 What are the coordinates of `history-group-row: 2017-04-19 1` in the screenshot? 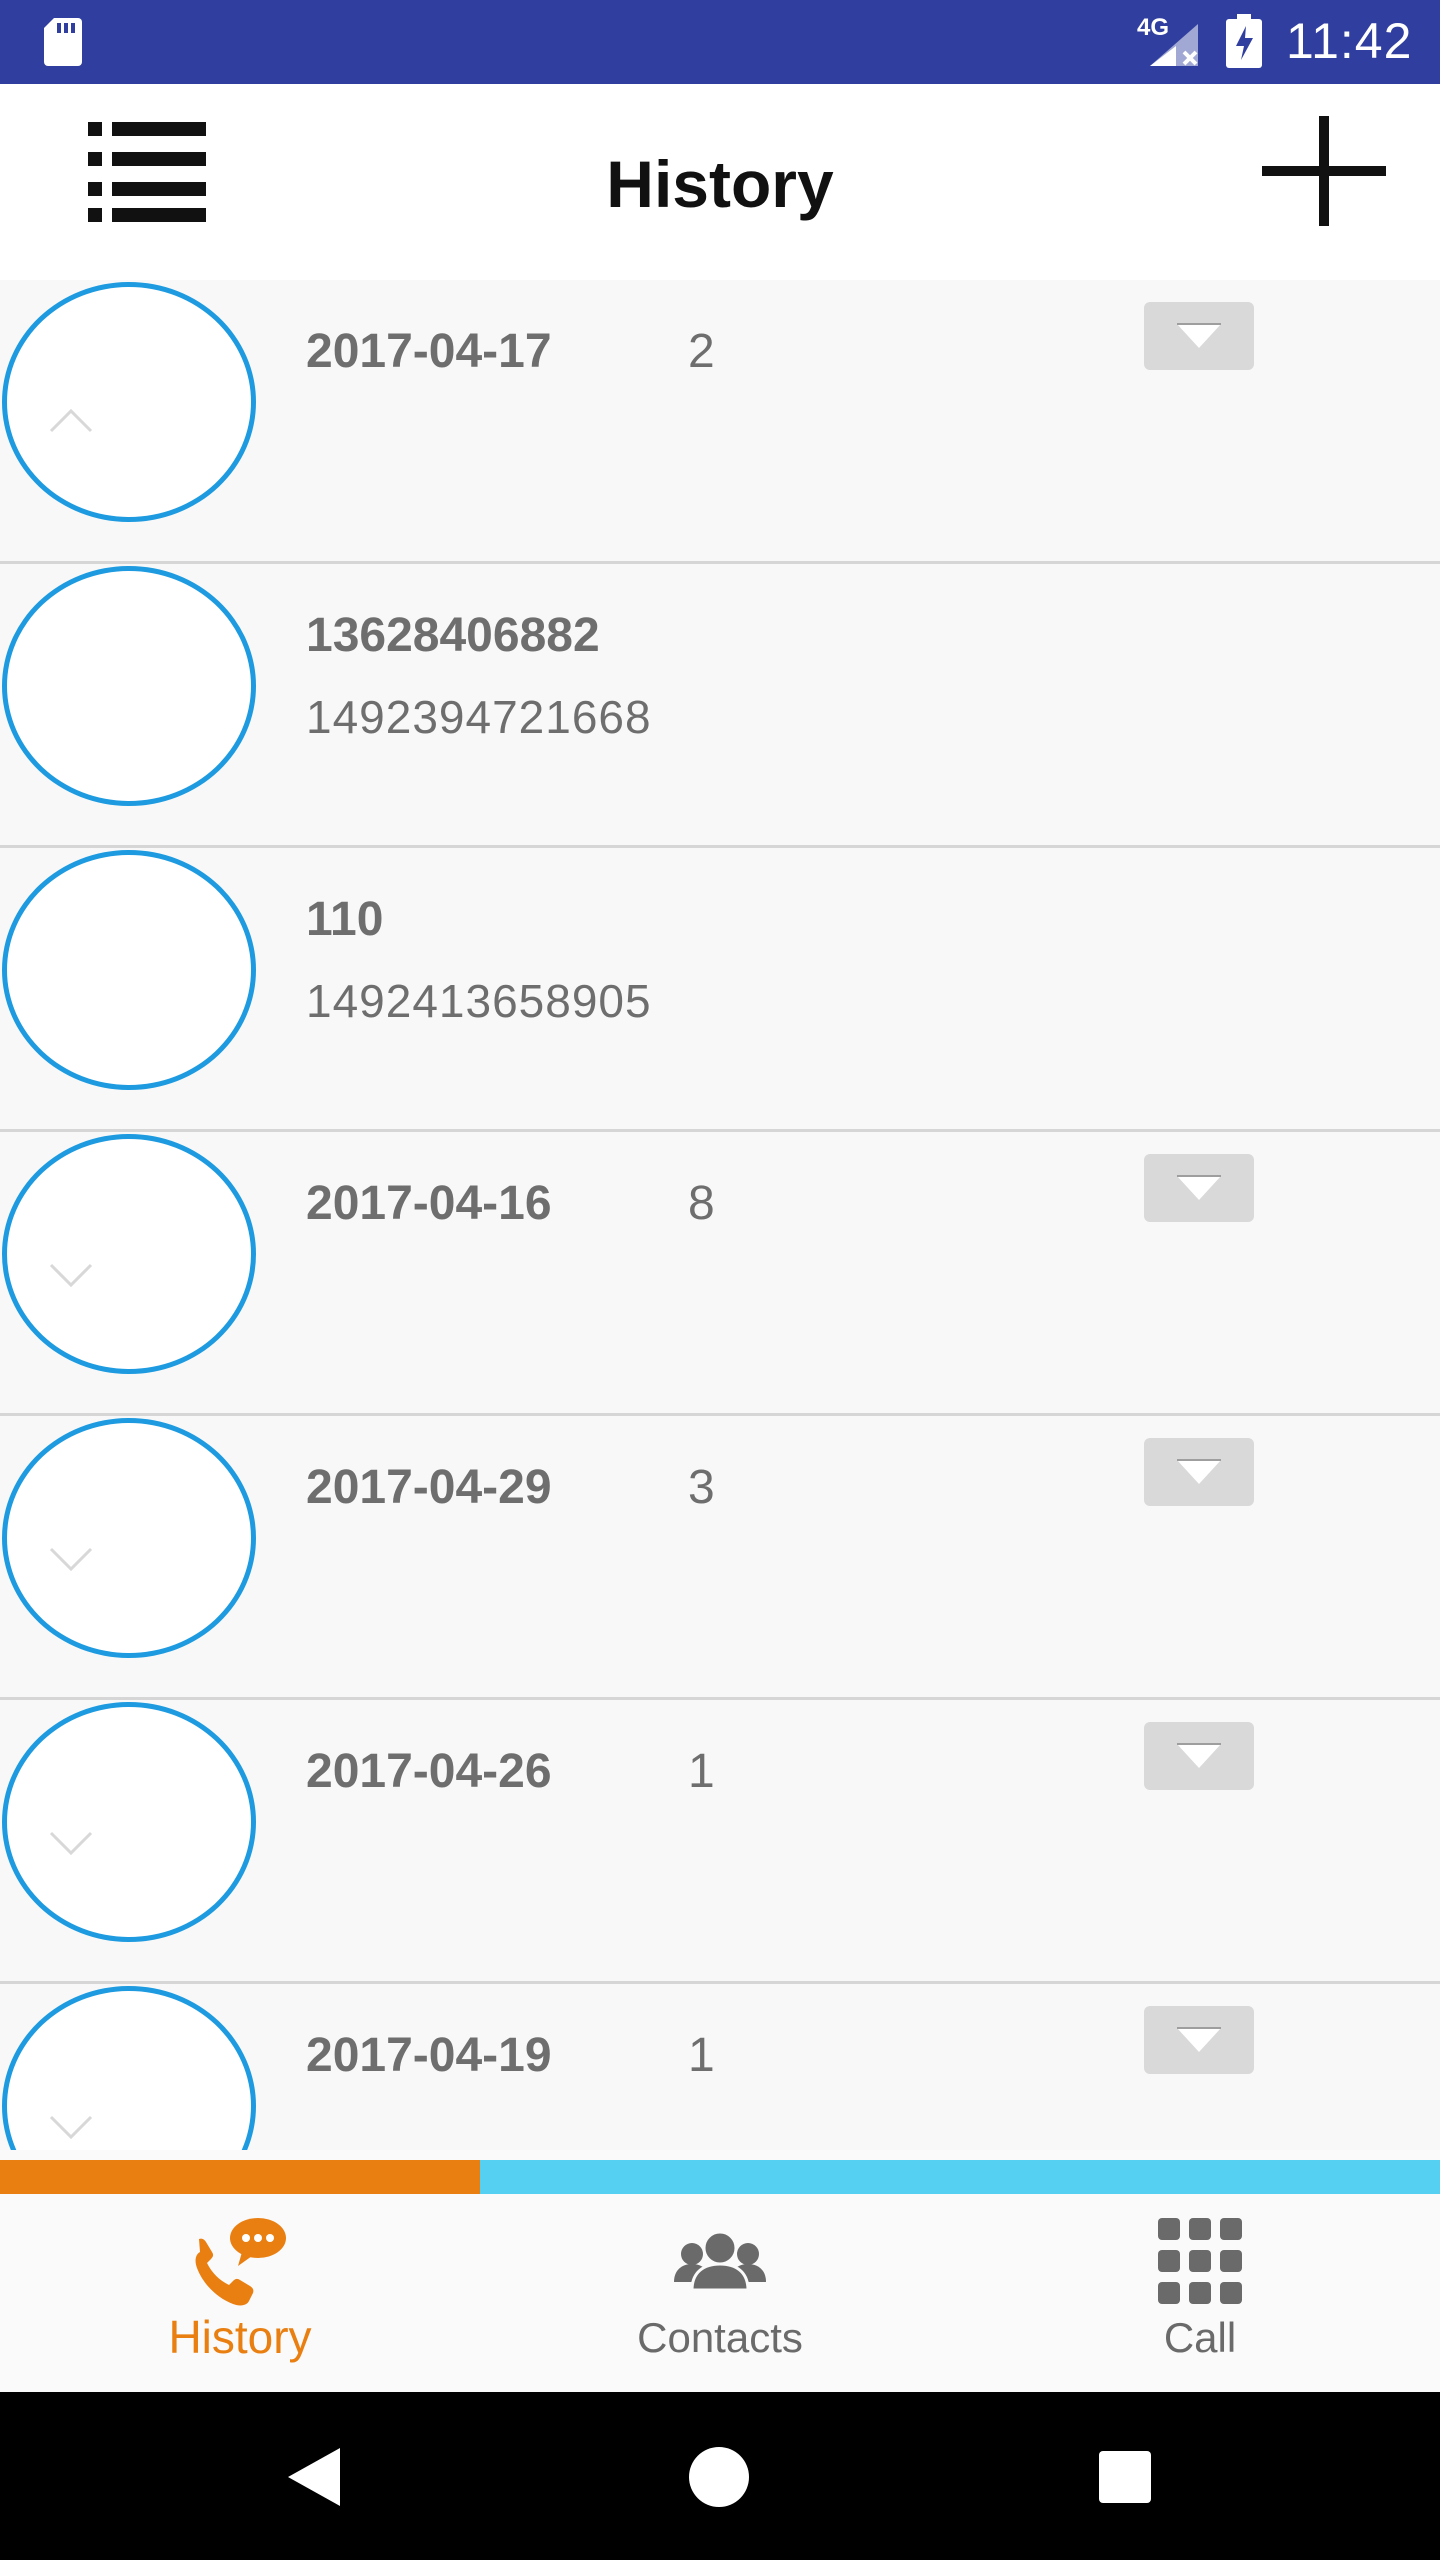 It's located at (720, 2067).